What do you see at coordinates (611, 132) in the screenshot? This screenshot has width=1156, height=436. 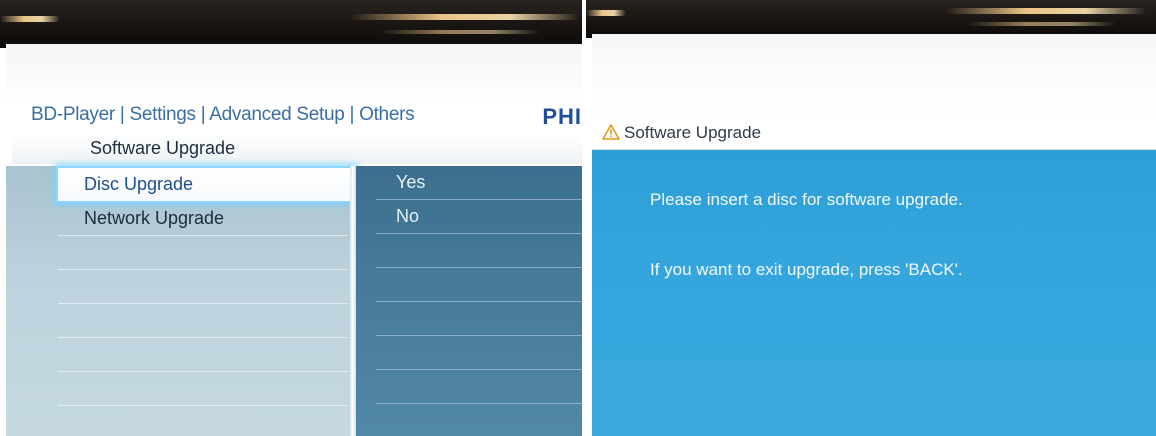 I see `warning-icon` at bounding box center [611, 132].